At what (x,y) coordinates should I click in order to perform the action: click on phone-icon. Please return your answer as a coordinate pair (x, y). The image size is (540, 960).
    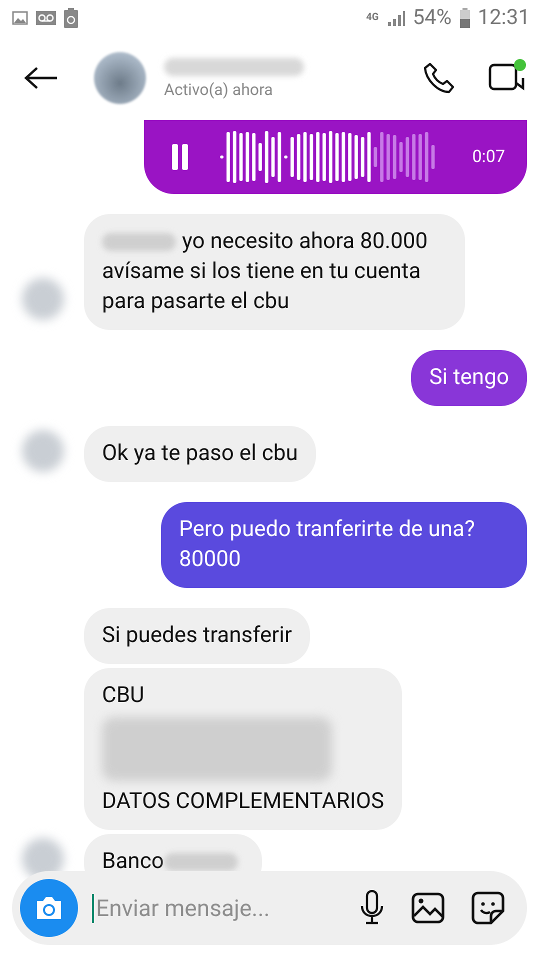
    Looking at the image, I should click on (439, 78).